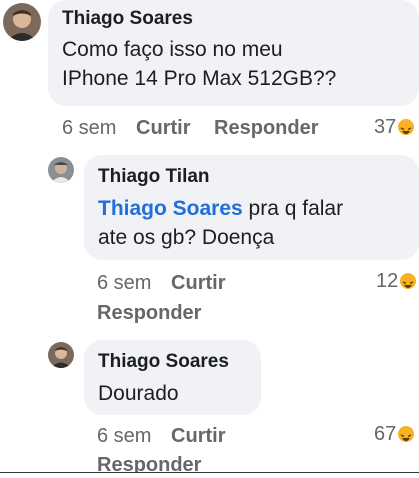 The image size is (419, 478). Describe the element at coordinates (293, 208) in the screenshot. I see `comment-text-fragment: pra q falar` at that location.